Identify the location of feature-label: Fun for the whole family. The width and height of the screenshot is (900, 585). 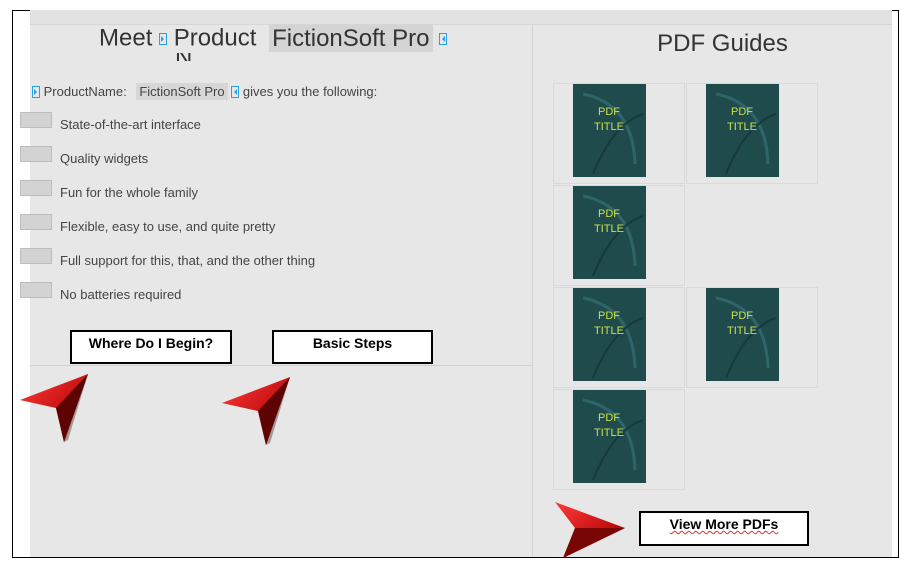
(129, 192).